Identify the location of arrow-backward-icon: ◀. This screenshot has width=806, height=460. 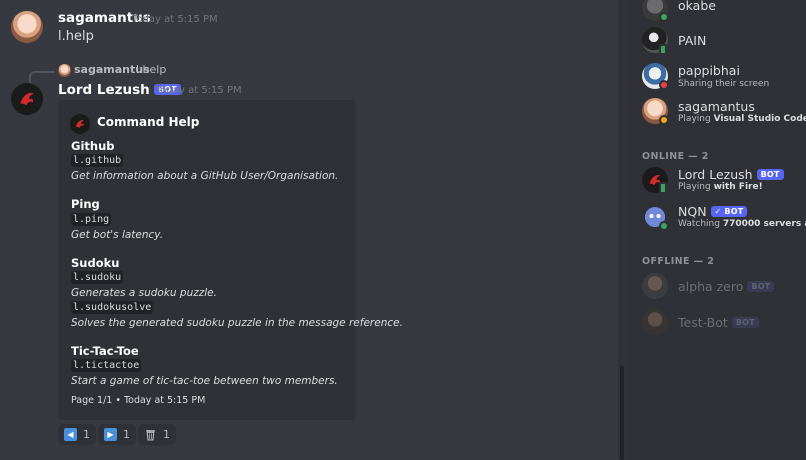
(70, 434).